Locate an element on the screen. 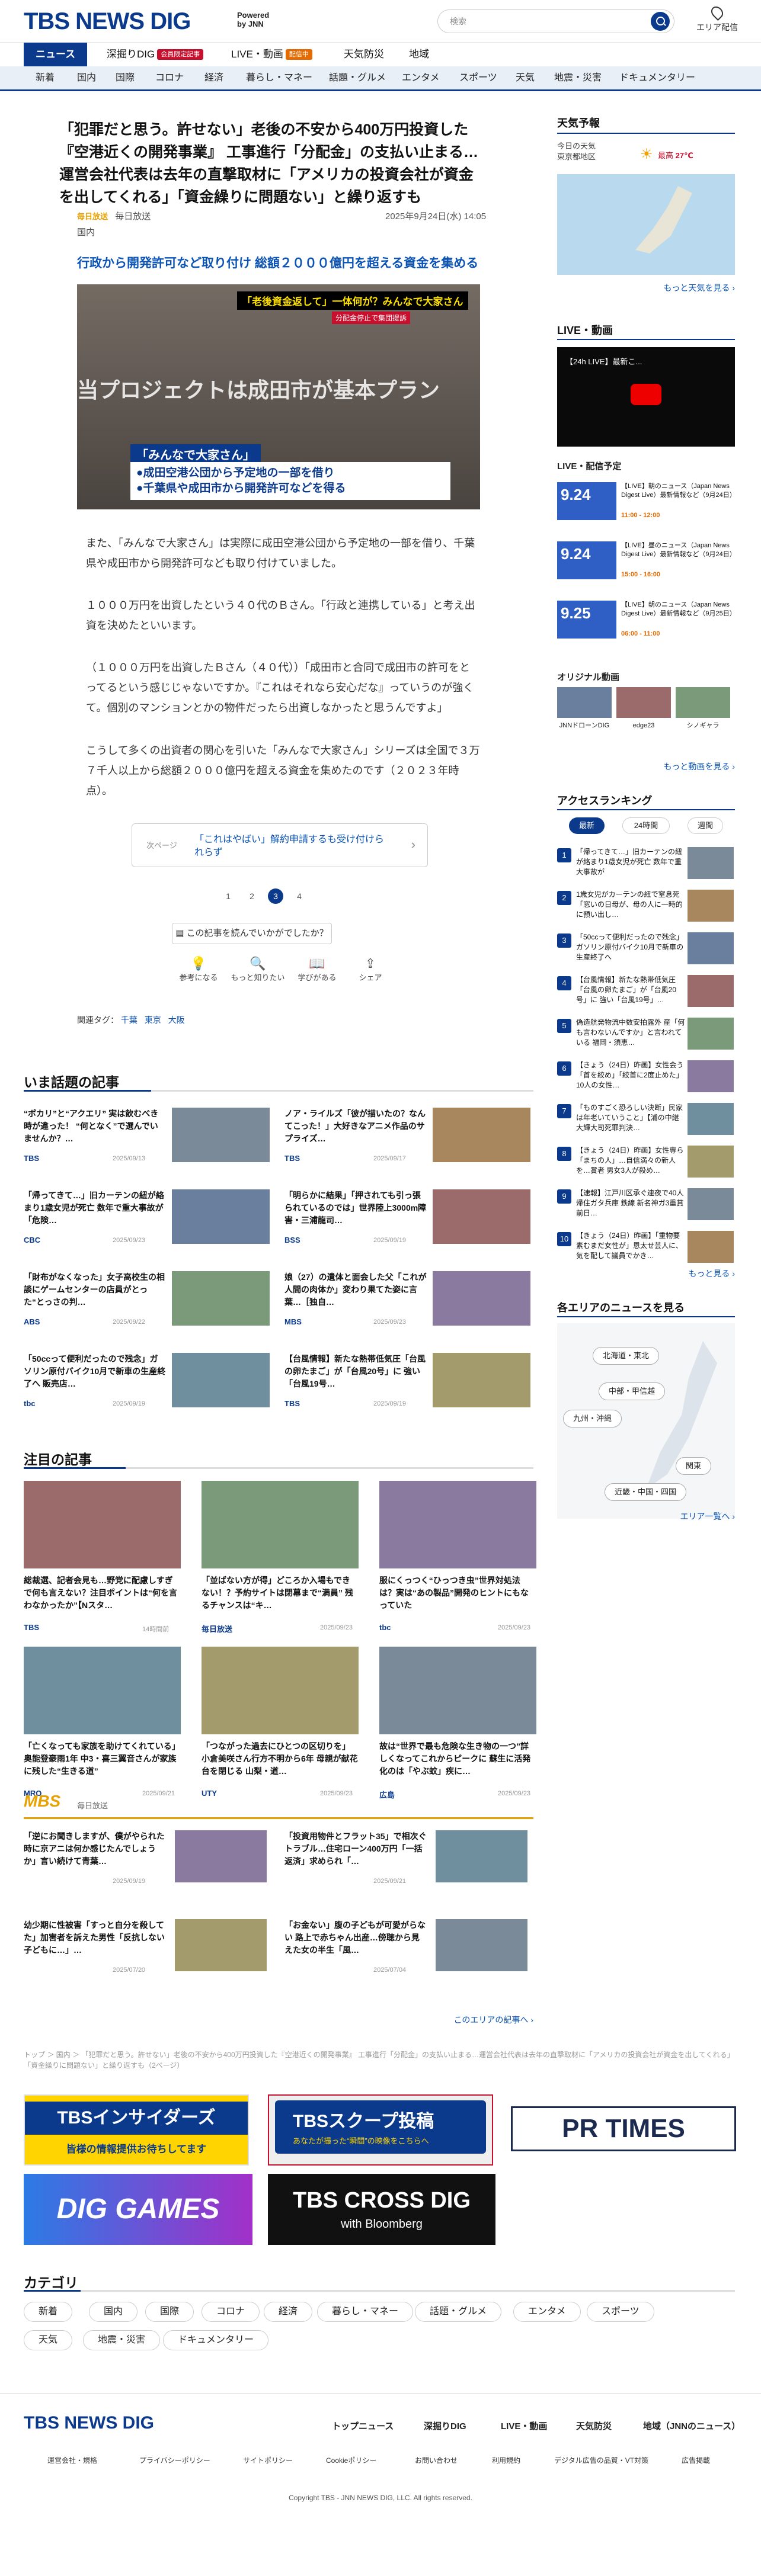 This screenshot has height=2576, width=761. region-kyushu: 九州・沖縄 is located at coordinates (592, 1418).